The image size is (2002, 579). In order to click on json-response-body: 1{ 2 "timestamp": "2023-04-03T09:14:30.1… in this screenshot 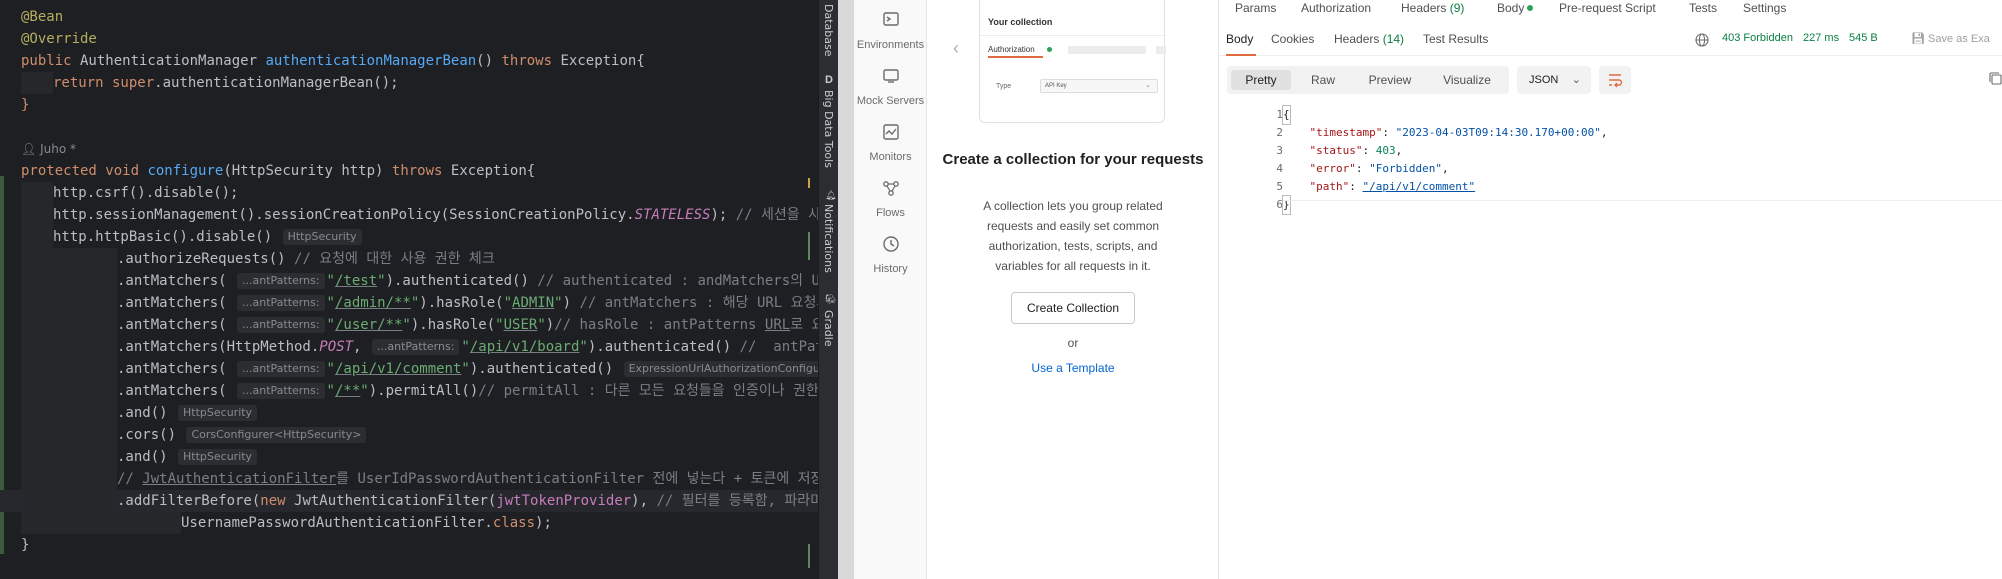, I will do `click(1610, 160)`.